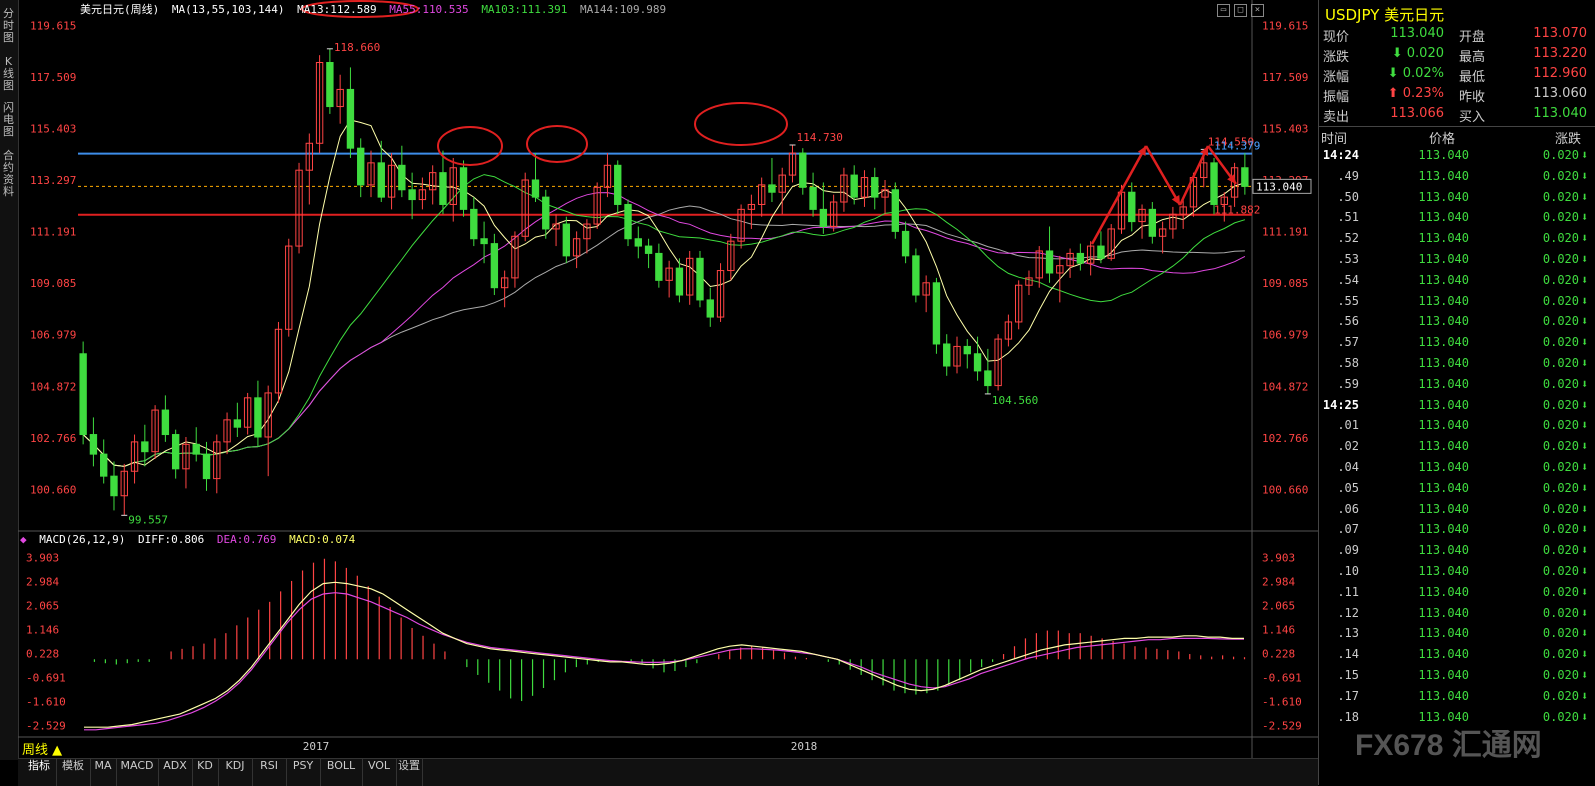 The height and width of the screenshot is (786, 1595). Describe the element at coordinates (23, 539) in the screenshot. I see `macd-settings-icon: ◆` at that location.